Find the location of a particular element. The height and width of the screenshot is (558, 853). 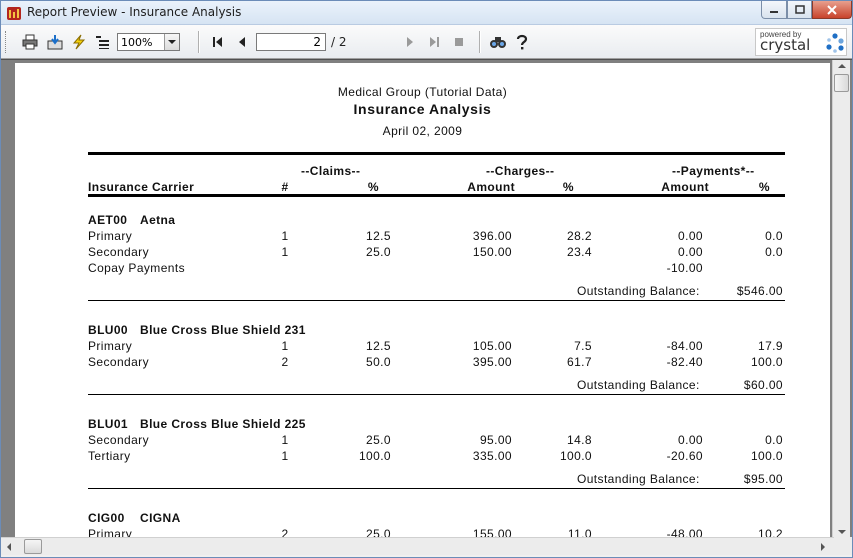

close-button is located at coordinates (832, 10).